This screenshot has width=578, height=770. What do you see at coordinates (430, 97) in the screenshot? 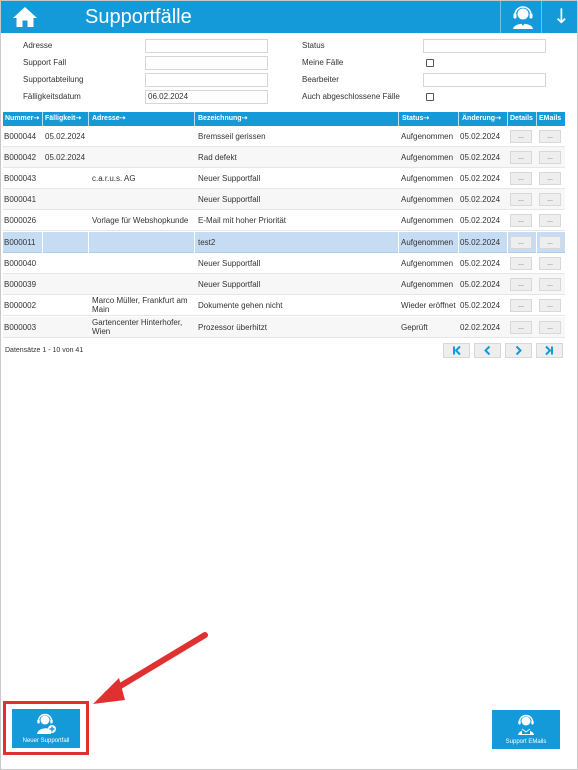
I see `abgeschlossen-checkbox` at bounding box center [430, 97].